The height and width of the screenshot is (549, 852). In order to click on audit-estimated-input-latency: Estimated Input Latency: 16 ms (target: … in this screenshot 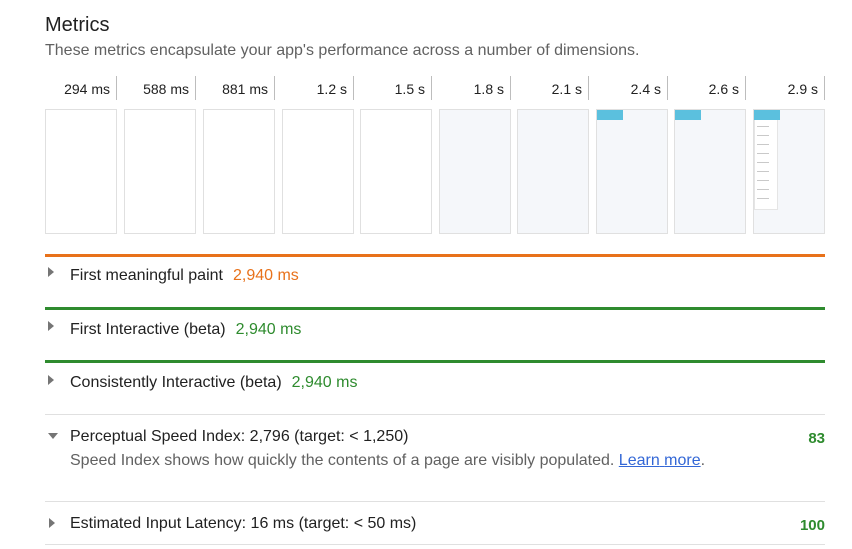, I will do `click(435, 523)`.